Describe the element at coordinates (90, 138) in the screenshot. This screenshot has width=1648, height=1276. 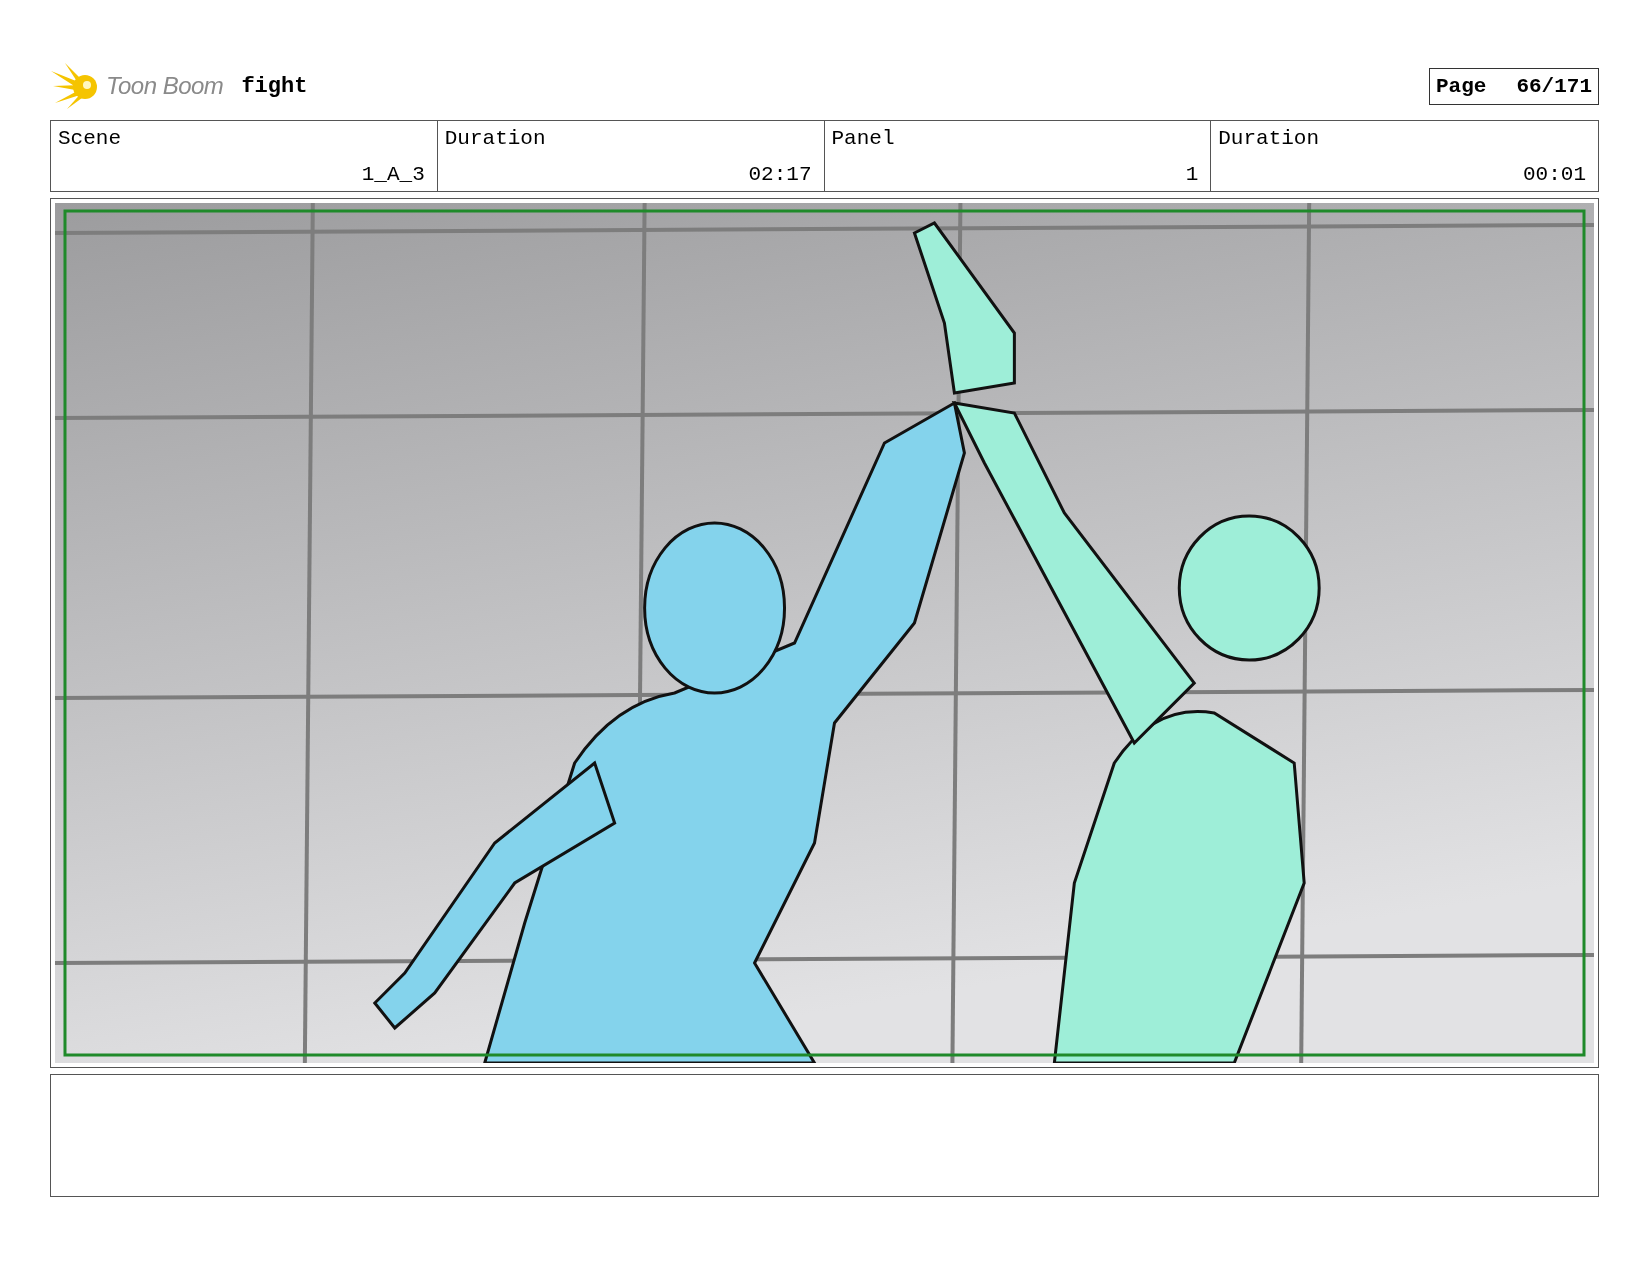
I see `field-label: Scene` at that location.